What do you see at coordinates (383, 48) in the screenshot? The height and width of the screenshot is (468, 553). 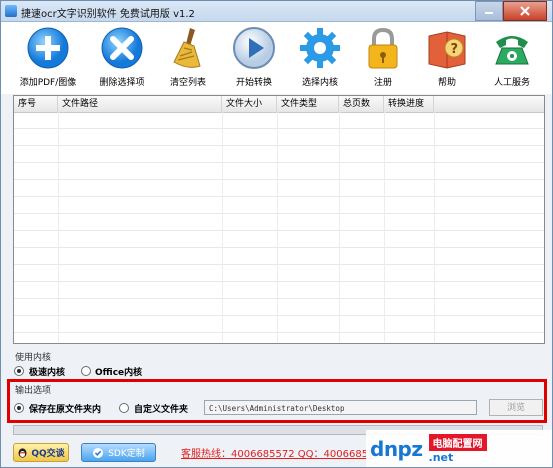 I see `lock-icon` at bounding box center [383, 48].